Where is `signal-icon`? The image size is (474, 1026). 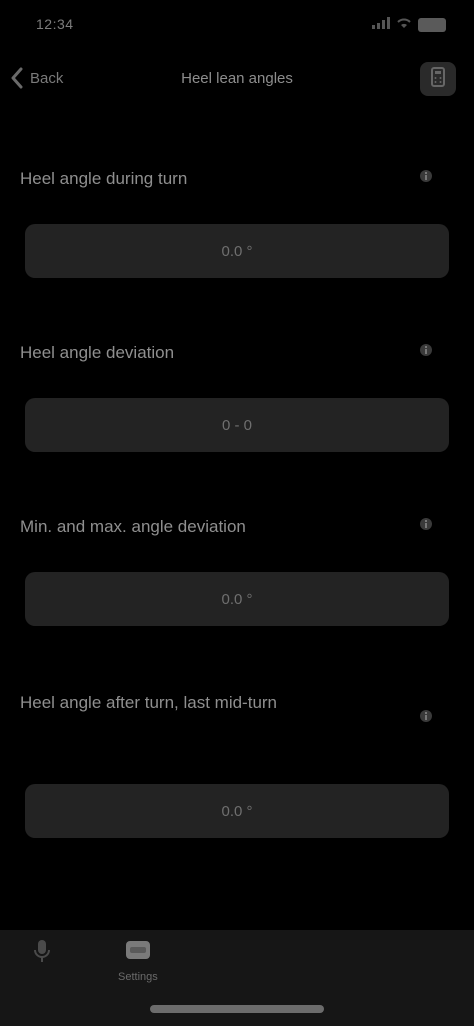
signal-icon is located at coordinates (381, 25).